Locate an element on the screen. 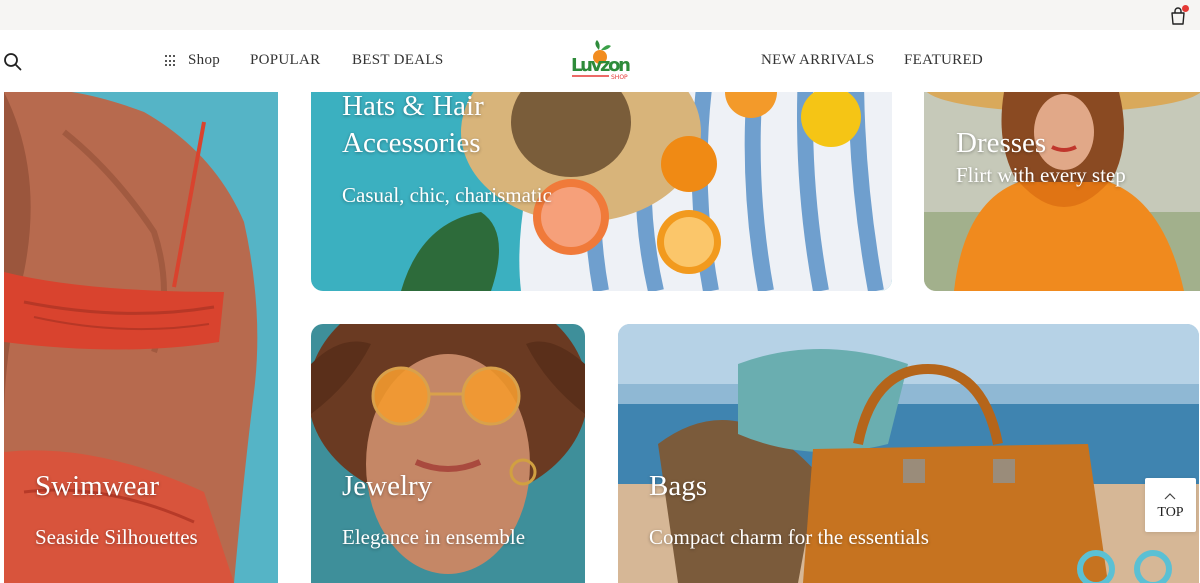 This screenshot has height=583, width=1200. category-tile-jewelry: Jewelry Elegance in ensemble is located at coordinates (448, 453).